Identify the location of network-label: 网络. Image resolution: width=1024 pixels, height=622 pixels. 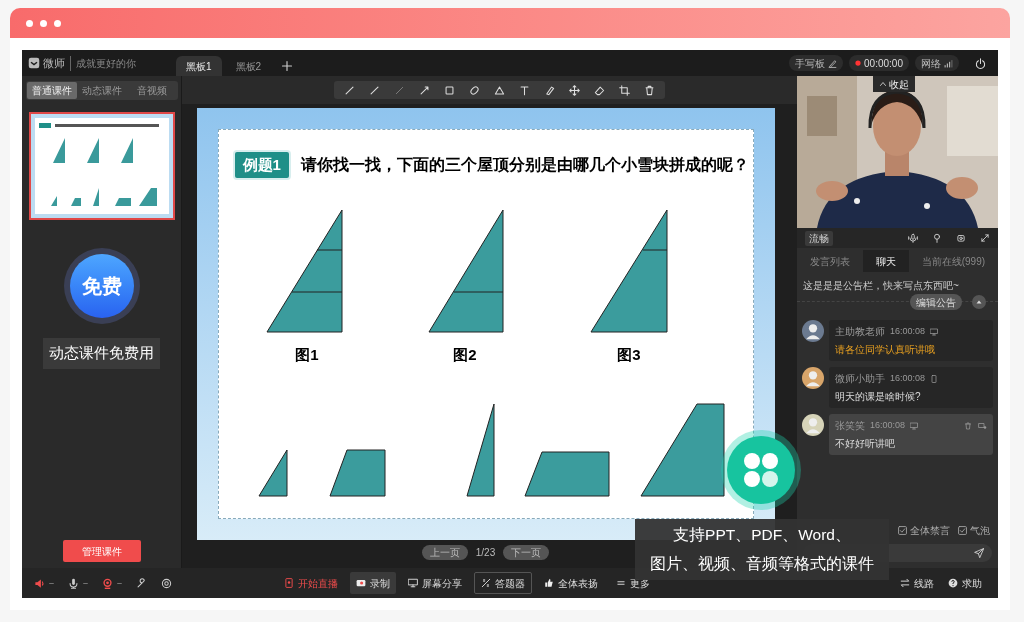
(931, 63).